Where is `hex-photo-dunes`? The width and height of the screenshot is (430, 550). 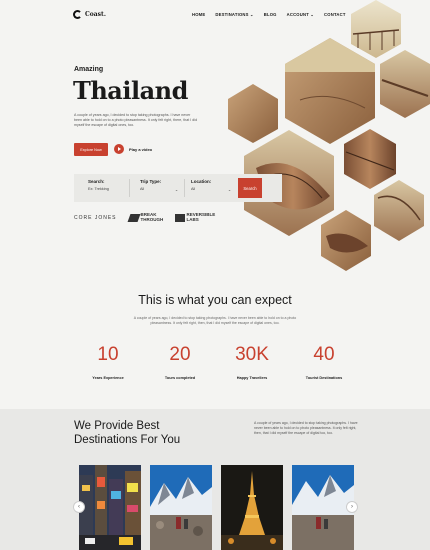 hex-photo-dunes is located at coordinates (405, 84).